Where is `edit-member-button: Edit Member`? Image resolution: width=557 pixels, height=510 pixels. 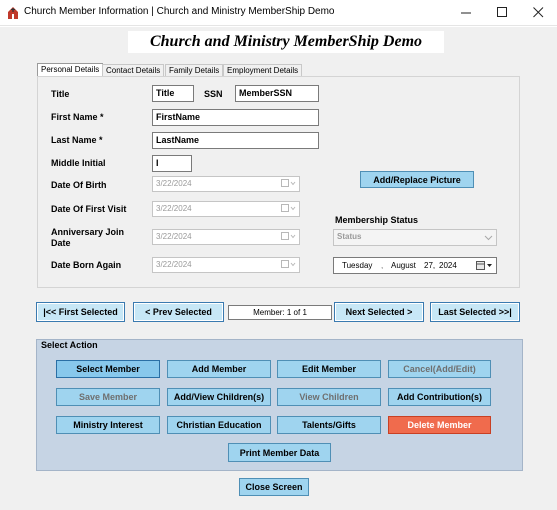
edit-member-button: Edit Member is located at coordinates (329, 369).